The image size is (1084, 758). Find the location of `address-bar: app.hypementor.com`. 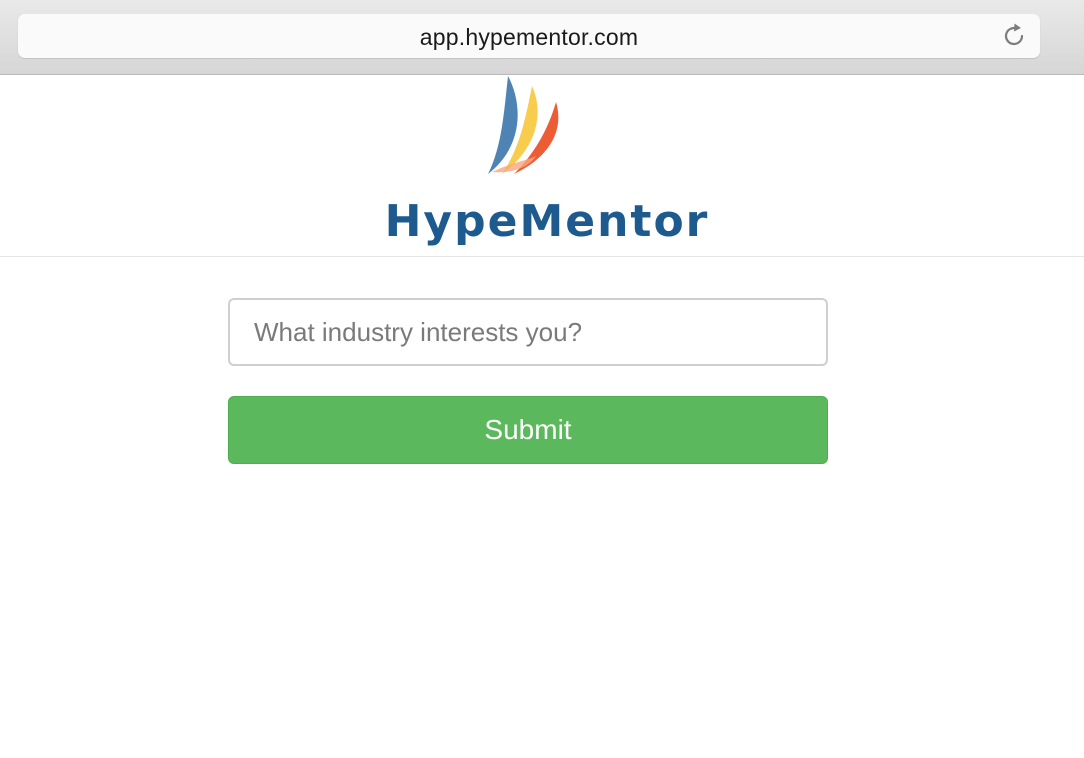

address-bar: app.hypementor.com is located at coordinates (529, 36).